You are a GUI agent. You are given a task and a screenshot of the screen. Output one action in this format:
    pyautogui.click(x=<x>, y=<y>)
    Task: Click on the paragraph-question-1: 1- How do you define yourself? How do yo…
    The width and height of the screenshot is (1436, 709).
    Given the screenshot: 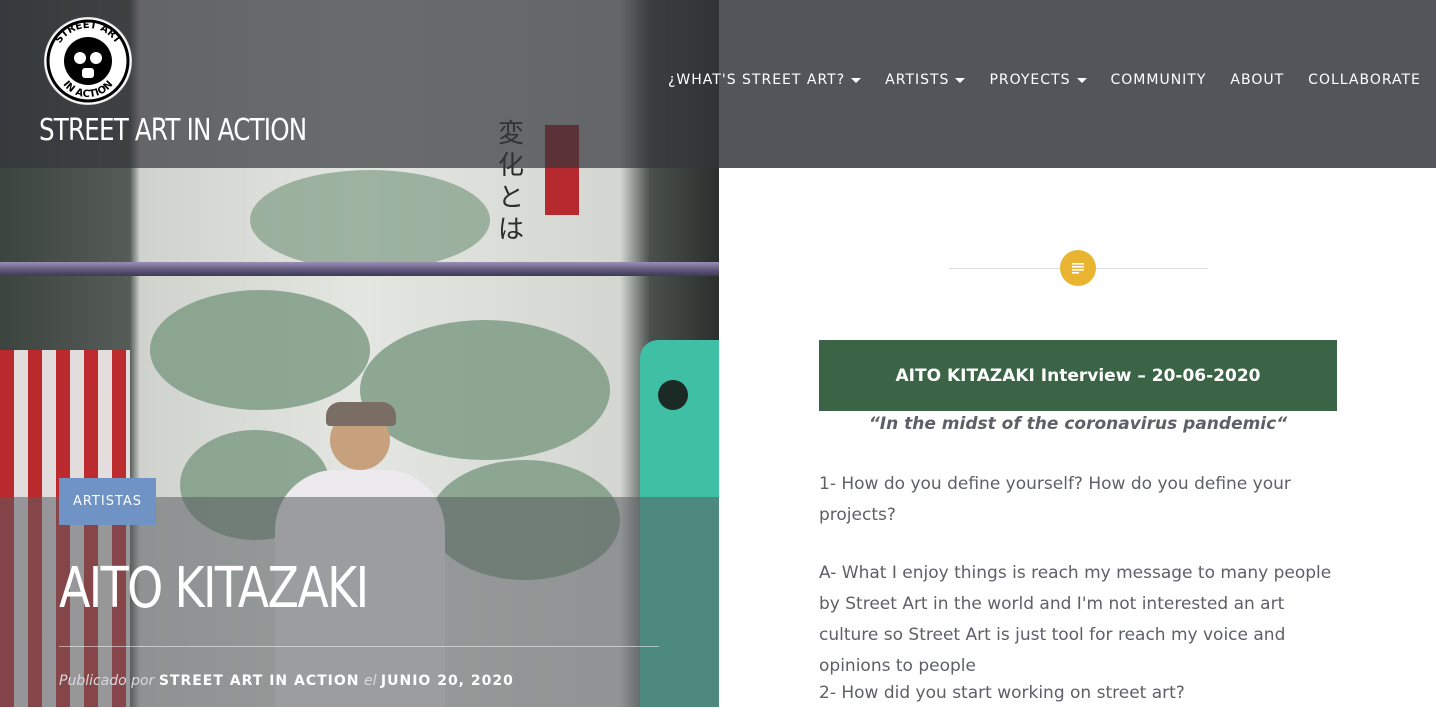 What is the action you would take?
    pyautogui.click(x=1055, y=499)
    